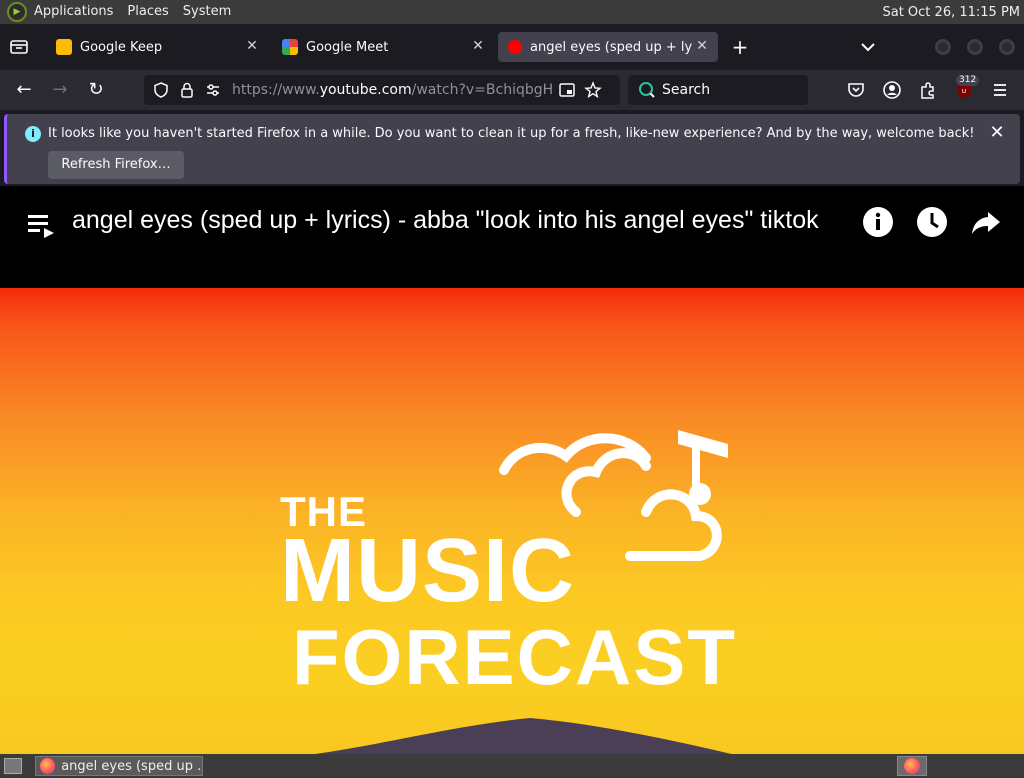 This screenshot has height=778, width=1024. I want to click on ublock-count-badge: 312, so click(968, 80).